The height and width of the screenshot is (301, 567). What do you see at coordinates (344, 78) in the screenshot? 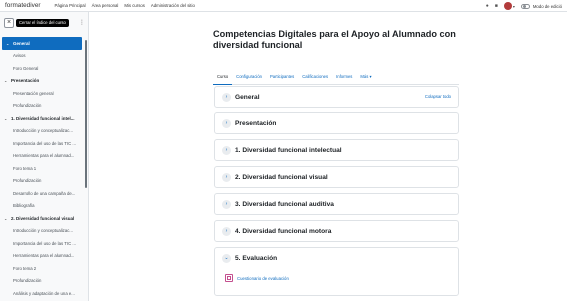
I see `tab-reports: Informes` at bounding box center [344, 78].